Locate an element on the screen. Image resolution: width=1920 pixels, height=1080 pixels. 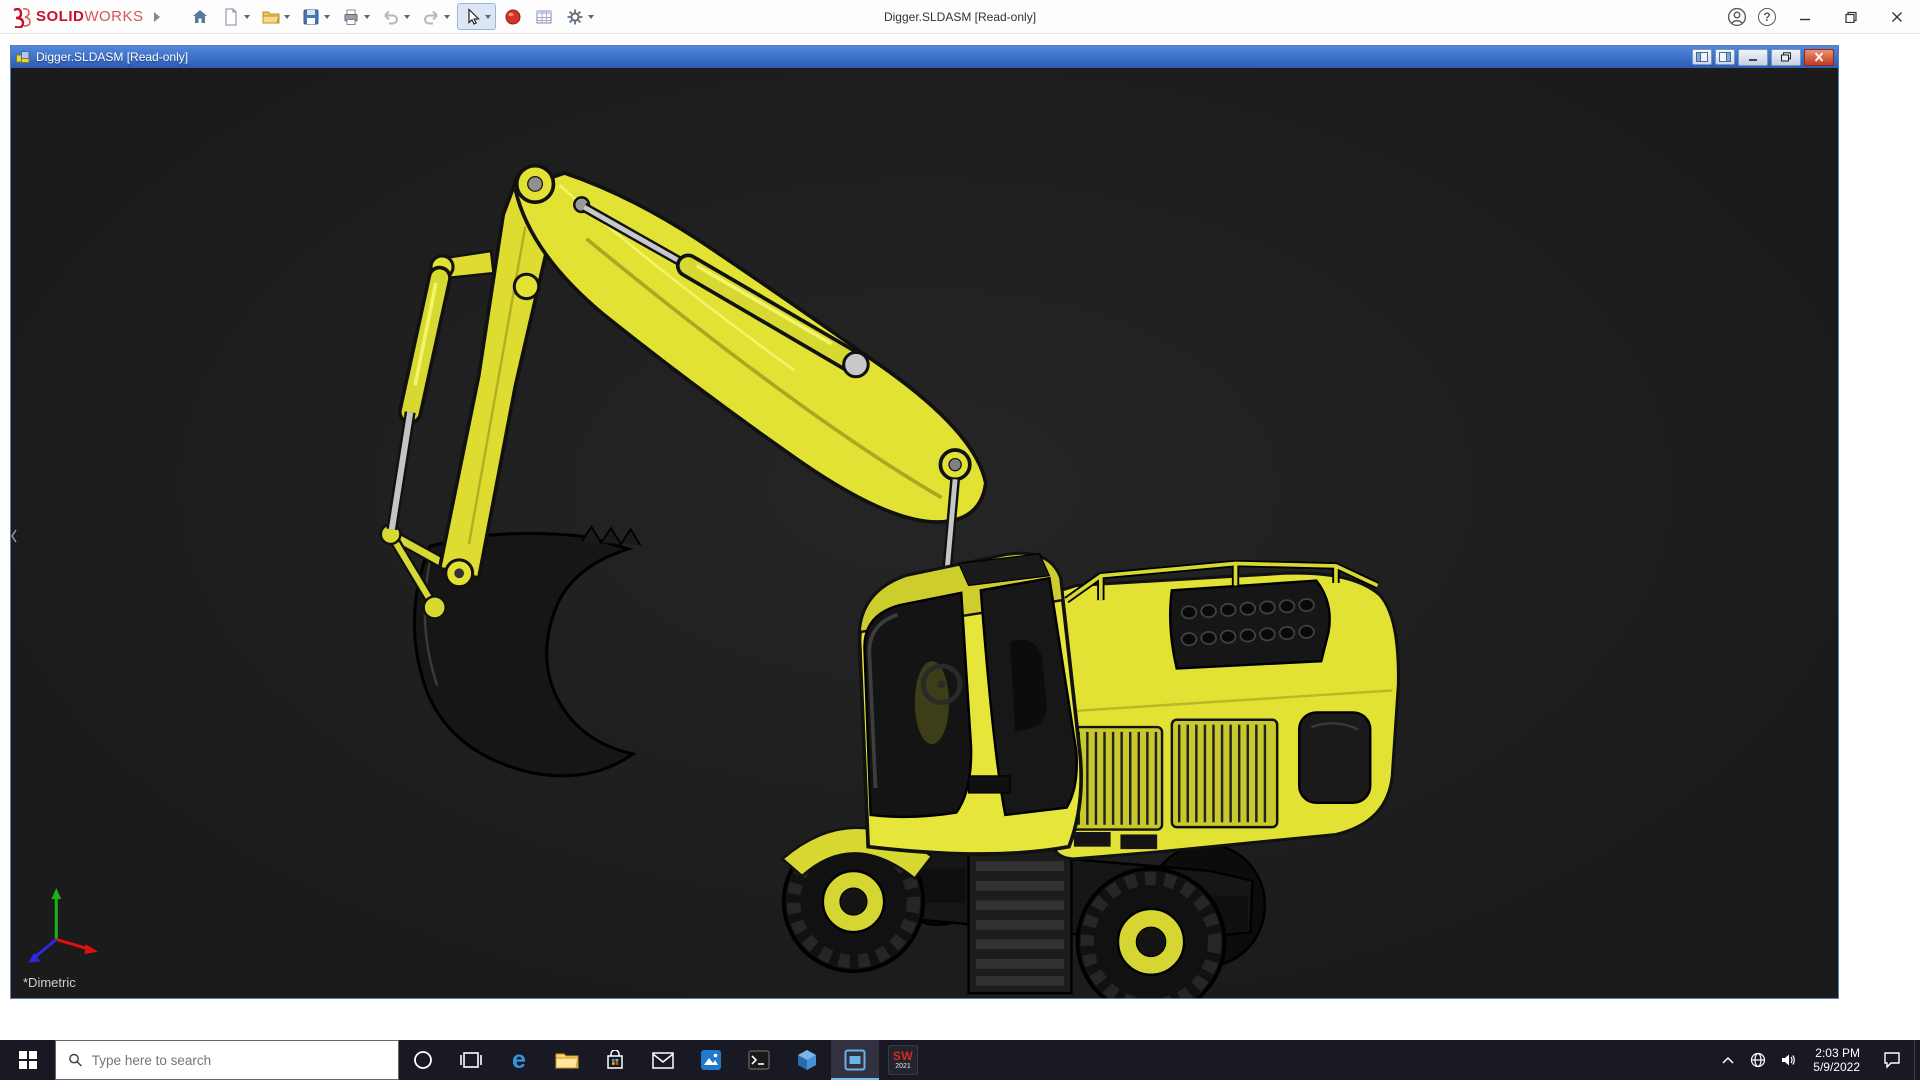
taskbar-search-input is located at coordinates (238, 1060).